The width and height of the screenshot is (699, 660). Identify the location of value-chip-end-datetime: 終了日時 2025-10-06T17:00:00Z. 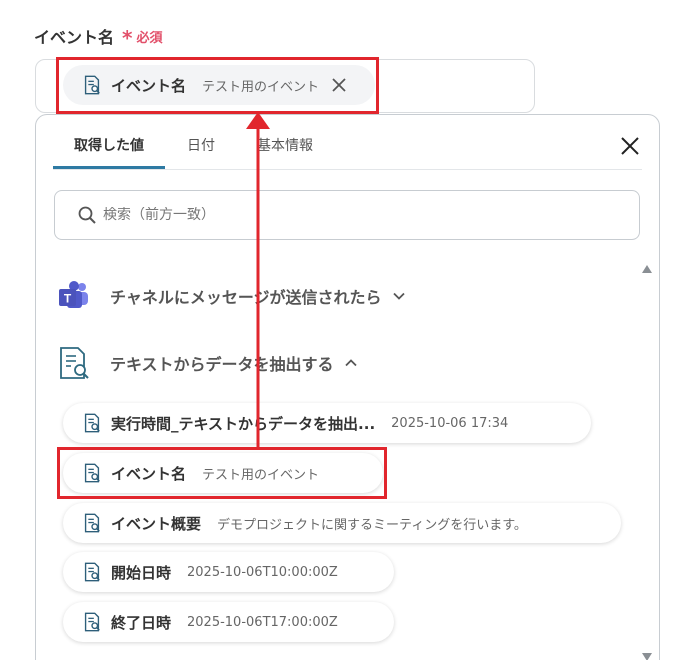
(228, 622).